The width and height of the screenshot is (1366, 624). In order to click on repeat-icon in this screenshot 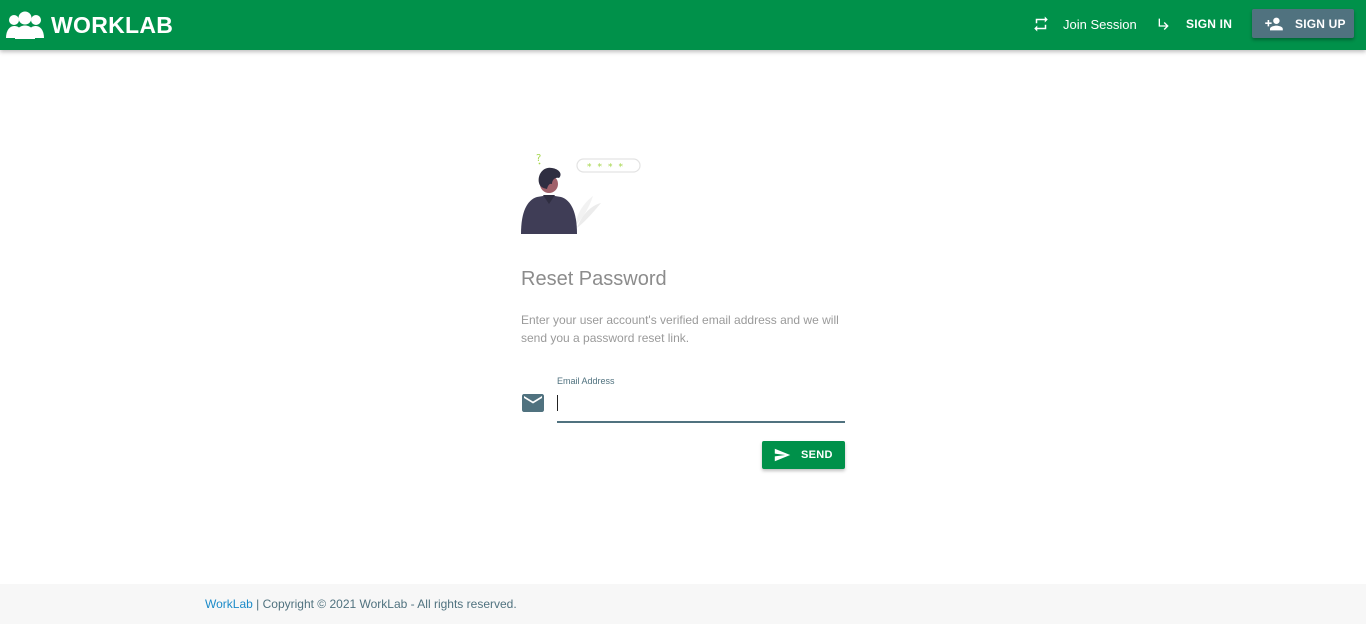, I will do `click(1041, 24)`.